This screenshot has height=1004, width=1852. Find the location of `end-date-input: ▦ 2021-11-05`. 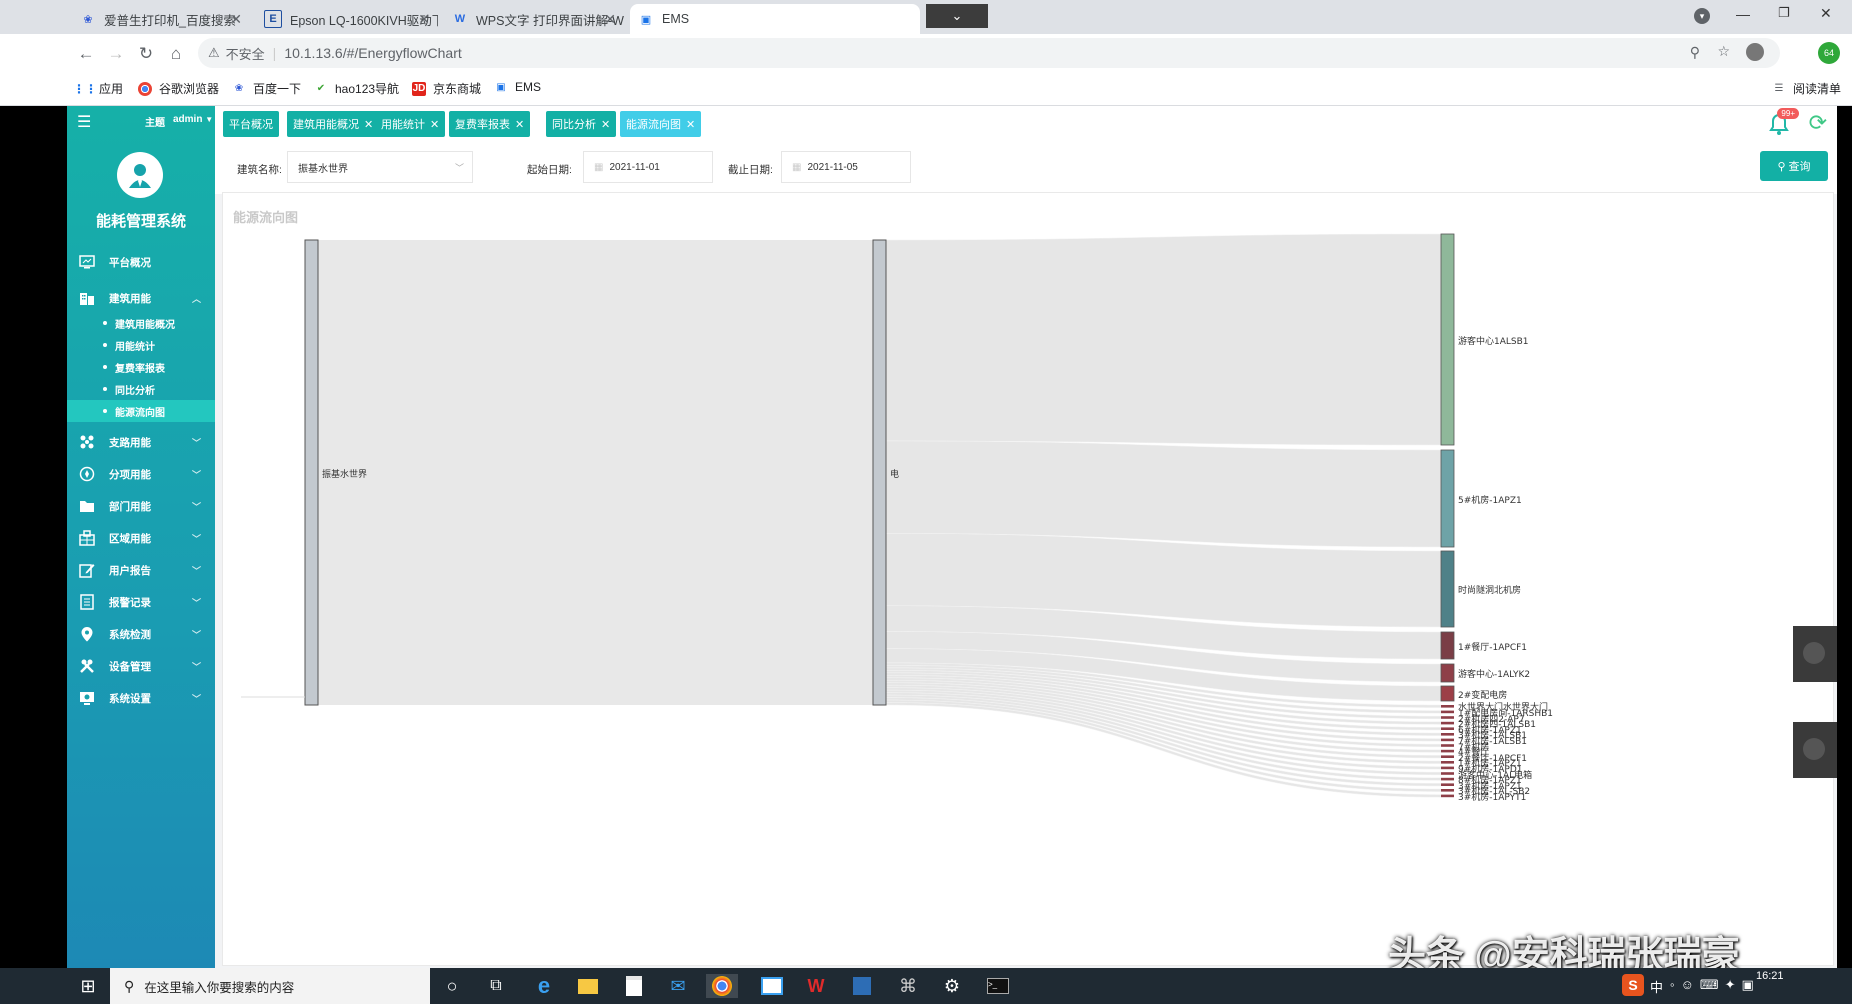

end-date-input: ▦ 2021-11-05 is located at coordinates (846, 167).